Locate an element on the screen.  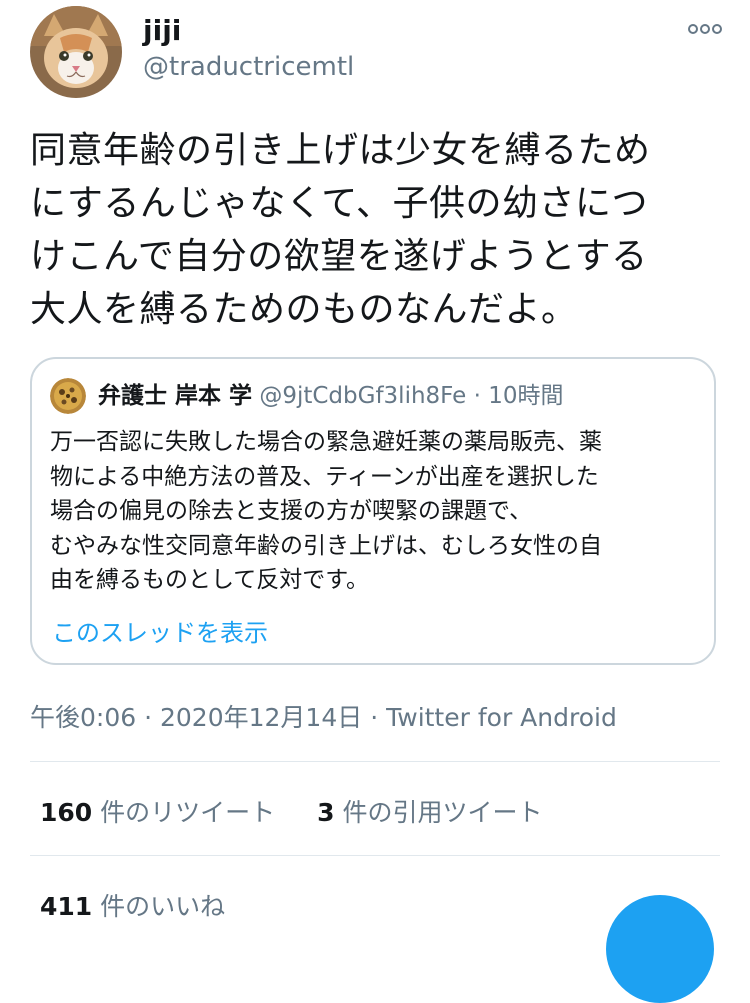
likes-stats-row: 411 件のいいね is located at coordinates (132, 905).